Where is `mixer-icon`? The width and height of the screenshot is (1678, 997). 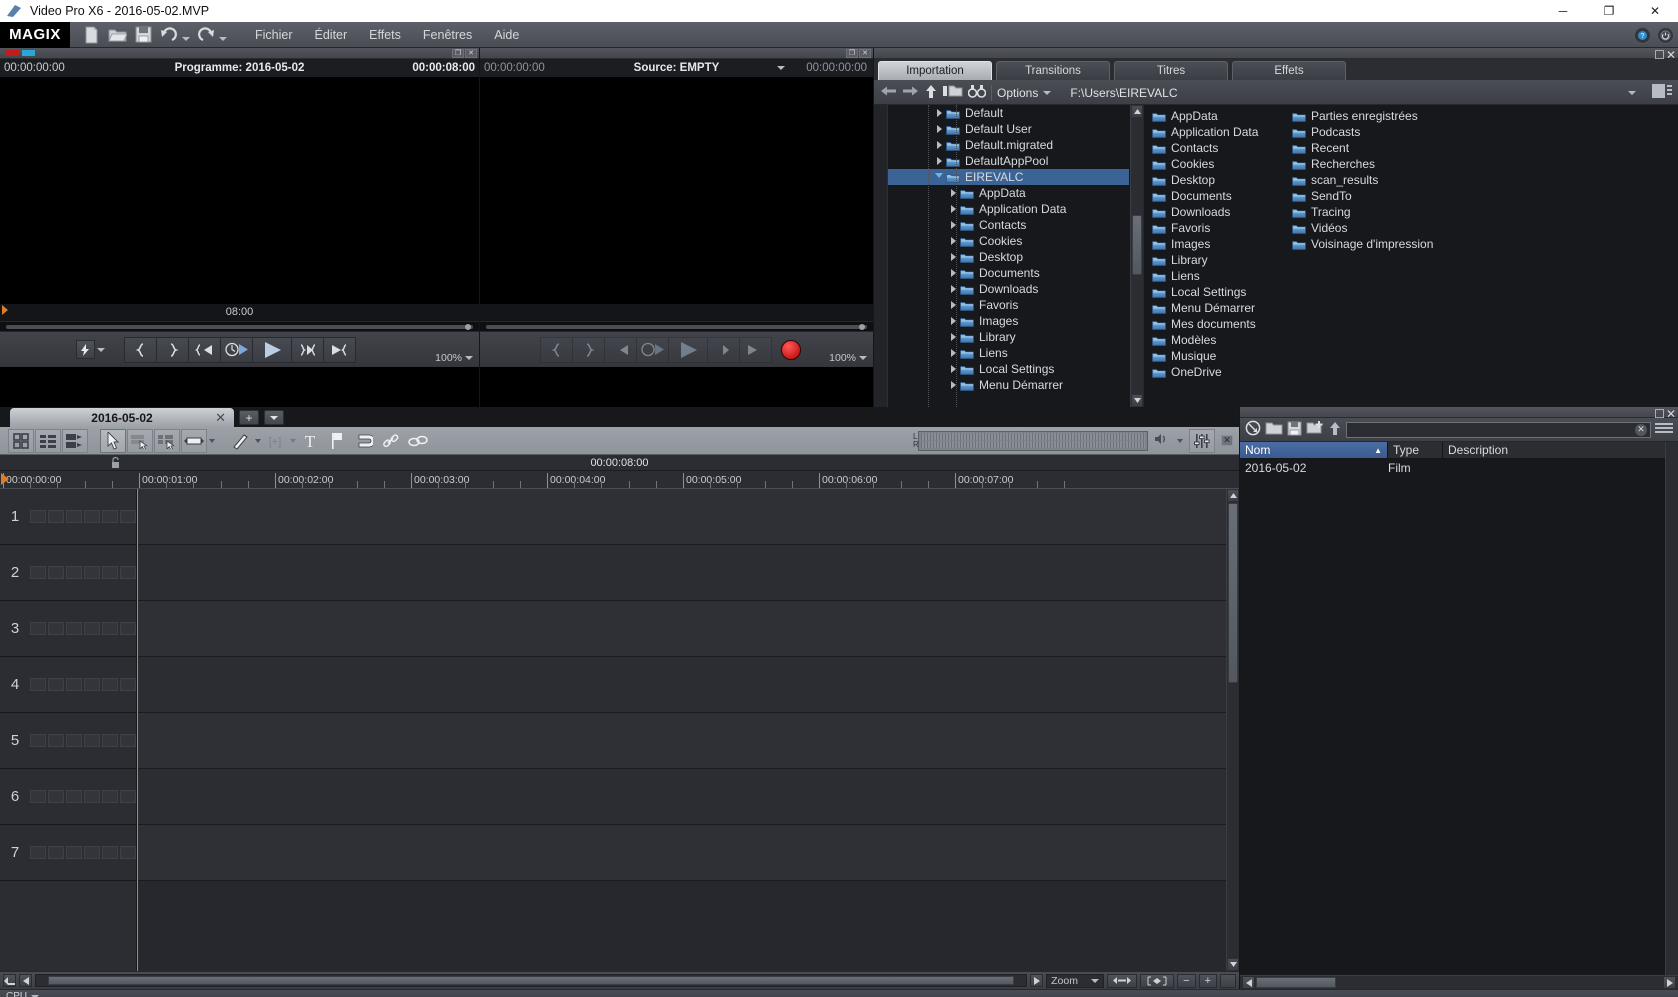 mixer-icon is located at coordinates (1202, 440).